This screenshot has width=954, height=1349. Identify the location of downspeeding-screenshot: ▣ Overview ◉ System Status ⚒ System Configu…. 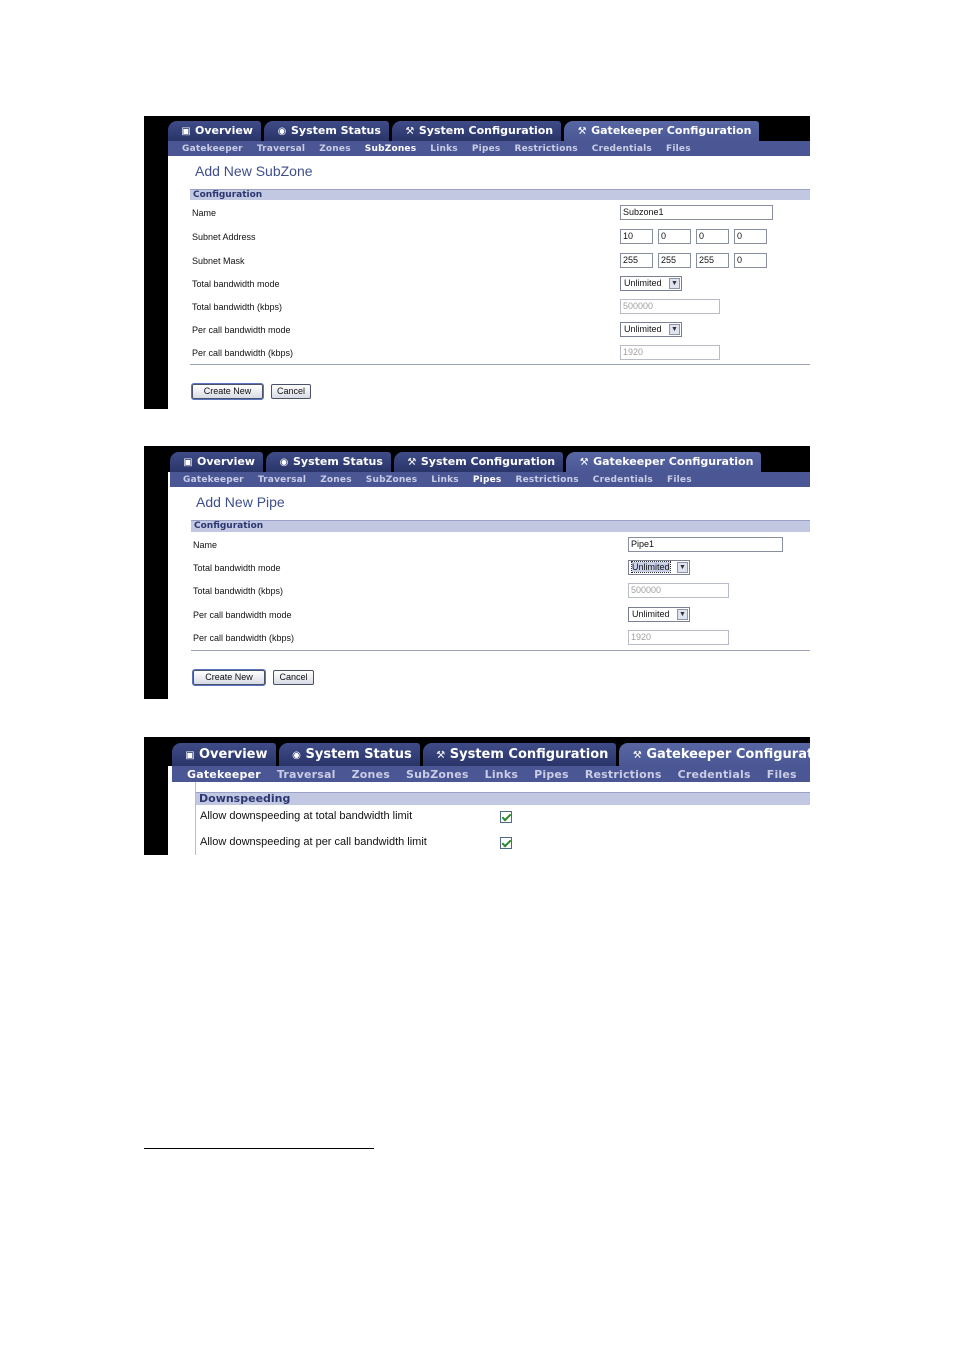
(477, 796).